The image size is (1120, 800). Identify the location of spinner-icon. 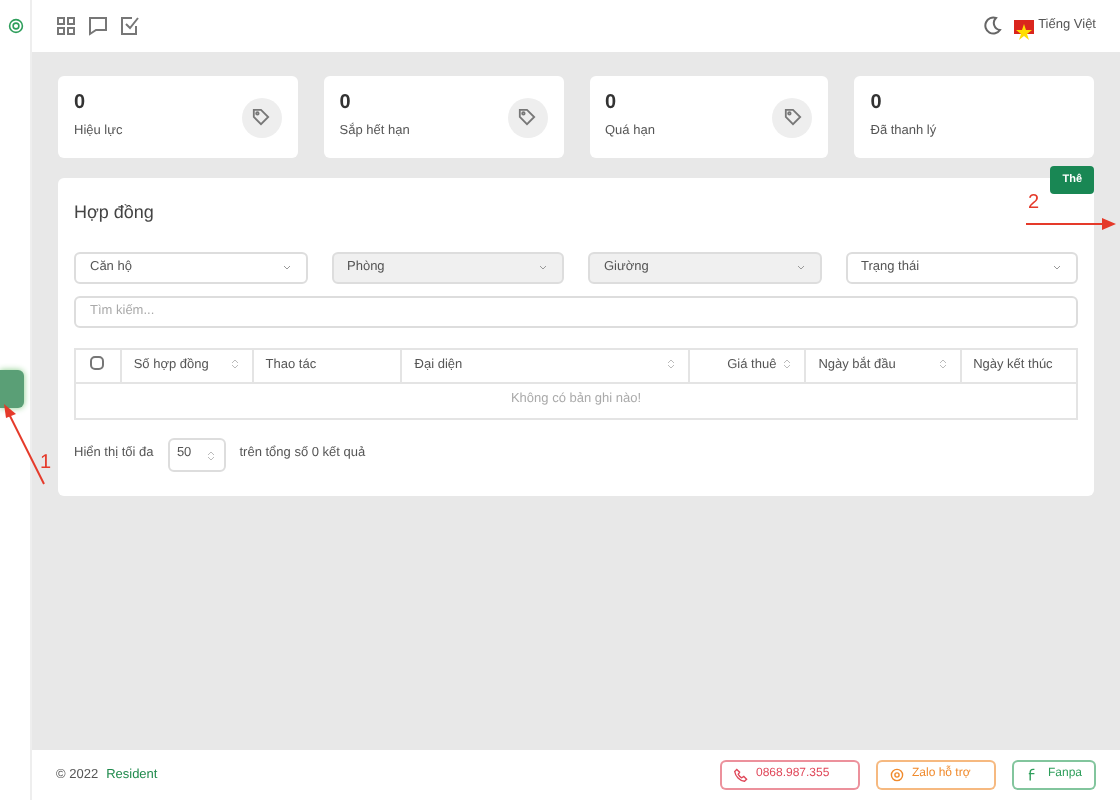
(211, 455).